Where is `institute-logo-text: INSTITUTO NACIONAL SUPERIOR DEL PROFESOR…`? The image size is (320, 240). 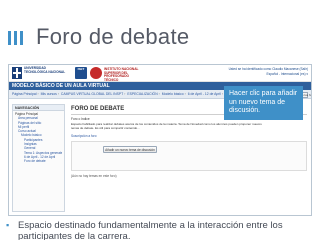
institute-logo-text: INSTITUTO NACIONAL SUPERIOR DEL PROFESOR… is located at coordinates (121, 74).